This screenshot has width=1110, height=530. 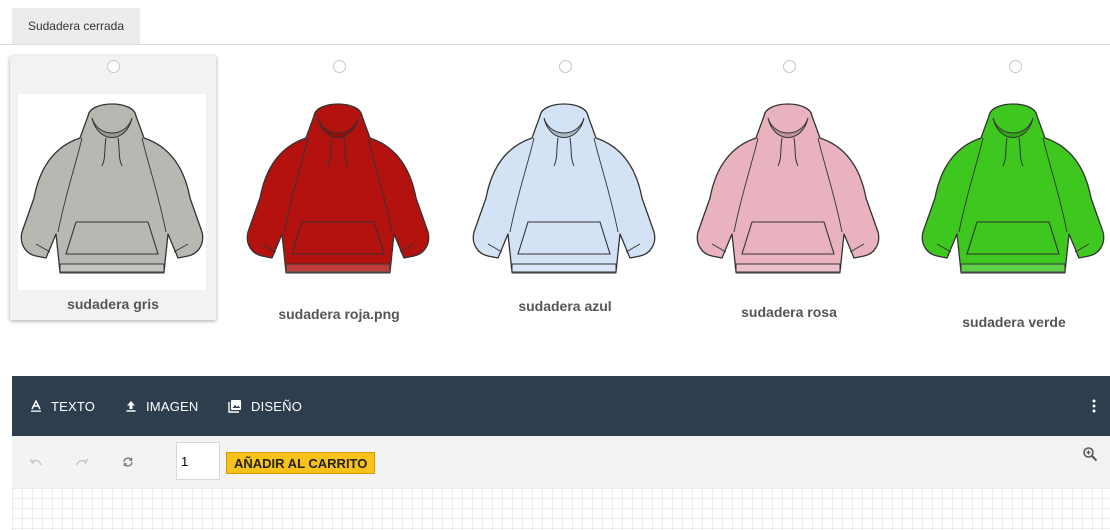 I want to click on product-label: sudadera azul, so click(x=565, y=306).